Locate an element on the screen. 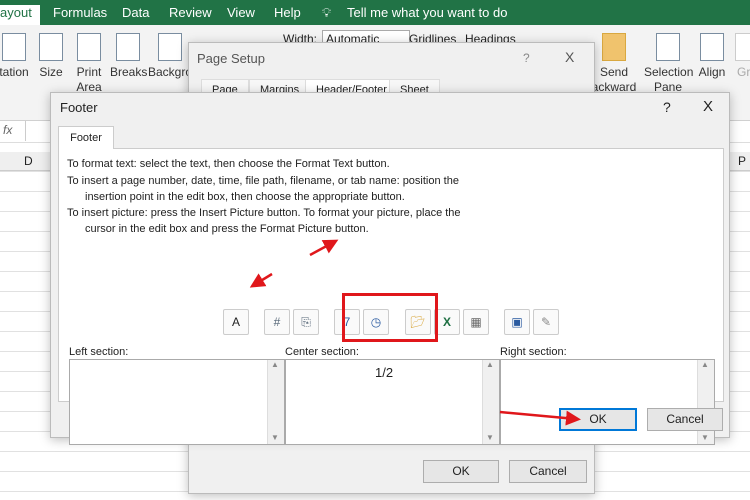 The width and height of the screenshot is (750, 500). arrow-up-right is located at coordinates (324, 248).